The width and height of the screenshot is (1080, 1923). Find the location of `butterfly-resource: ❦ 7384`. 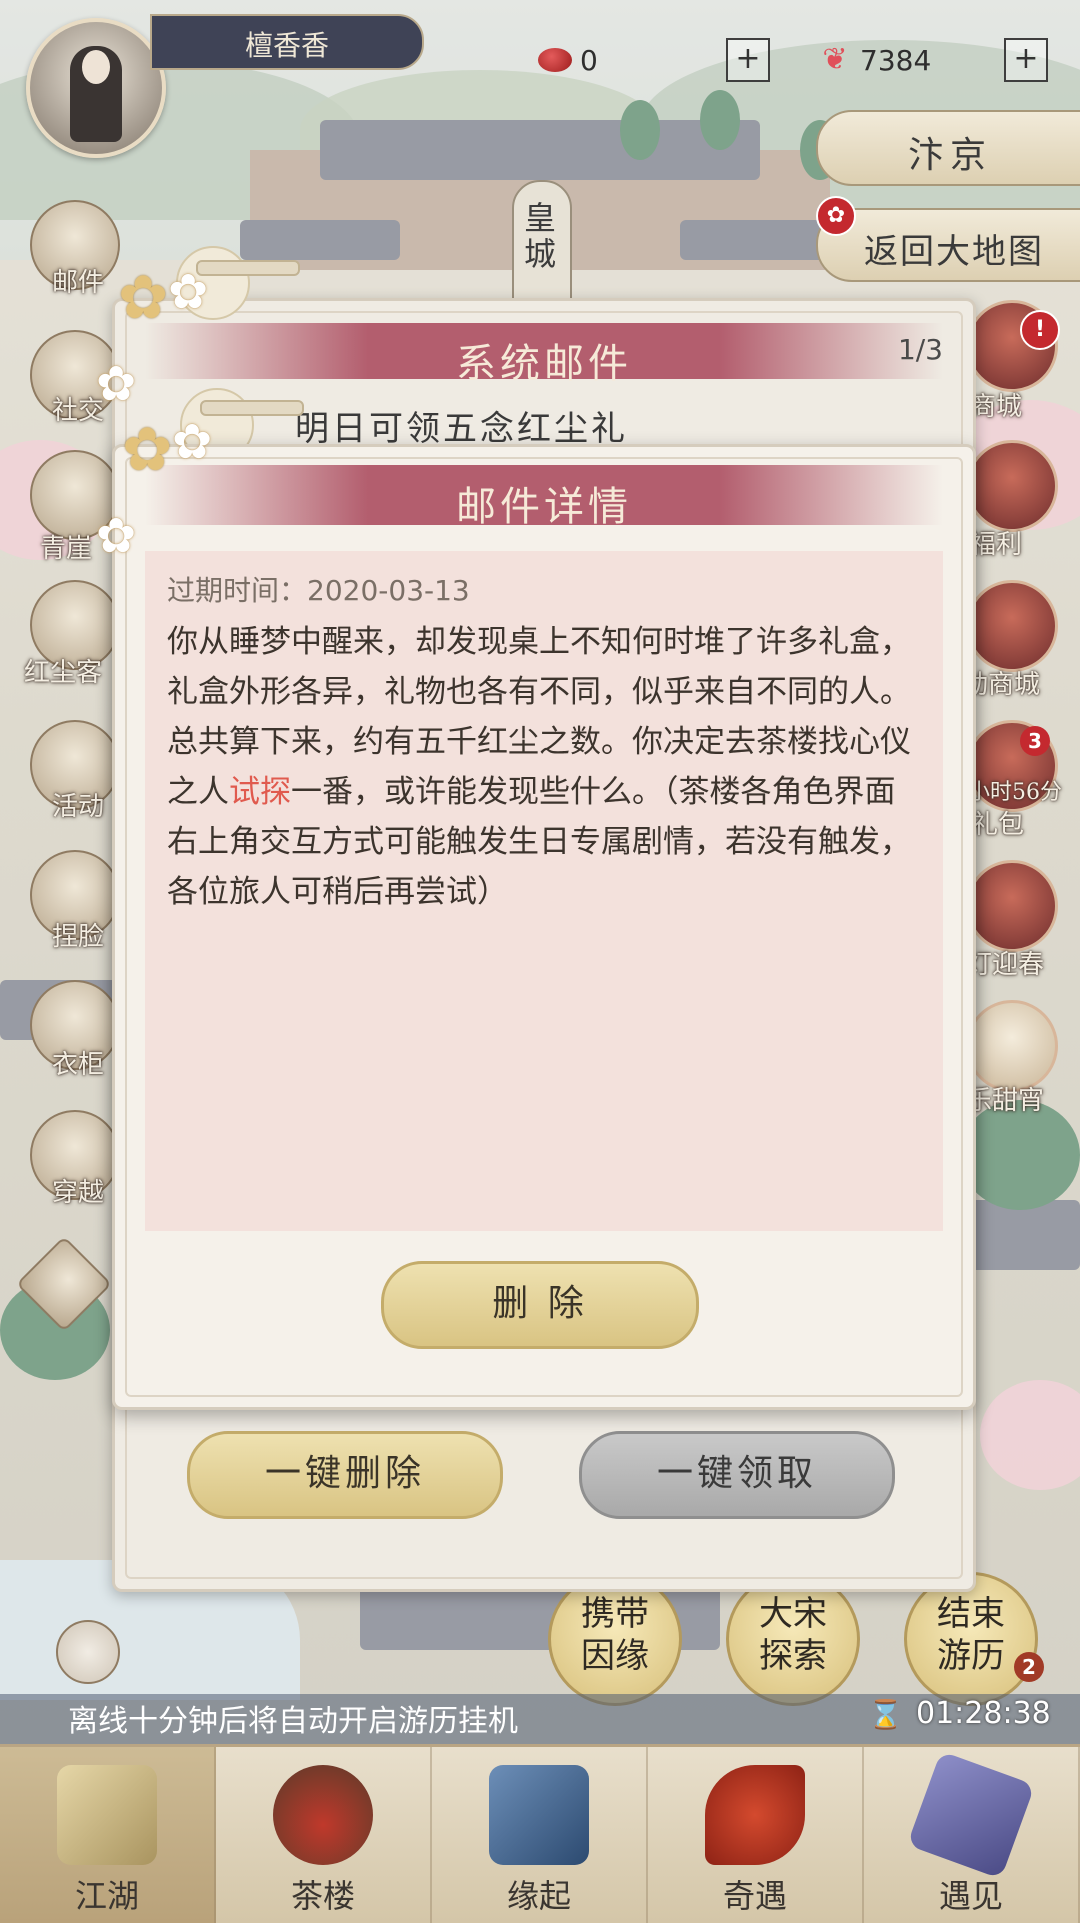

butterfly-resource: ❦ 7384 is located at coordinates (874, 60).